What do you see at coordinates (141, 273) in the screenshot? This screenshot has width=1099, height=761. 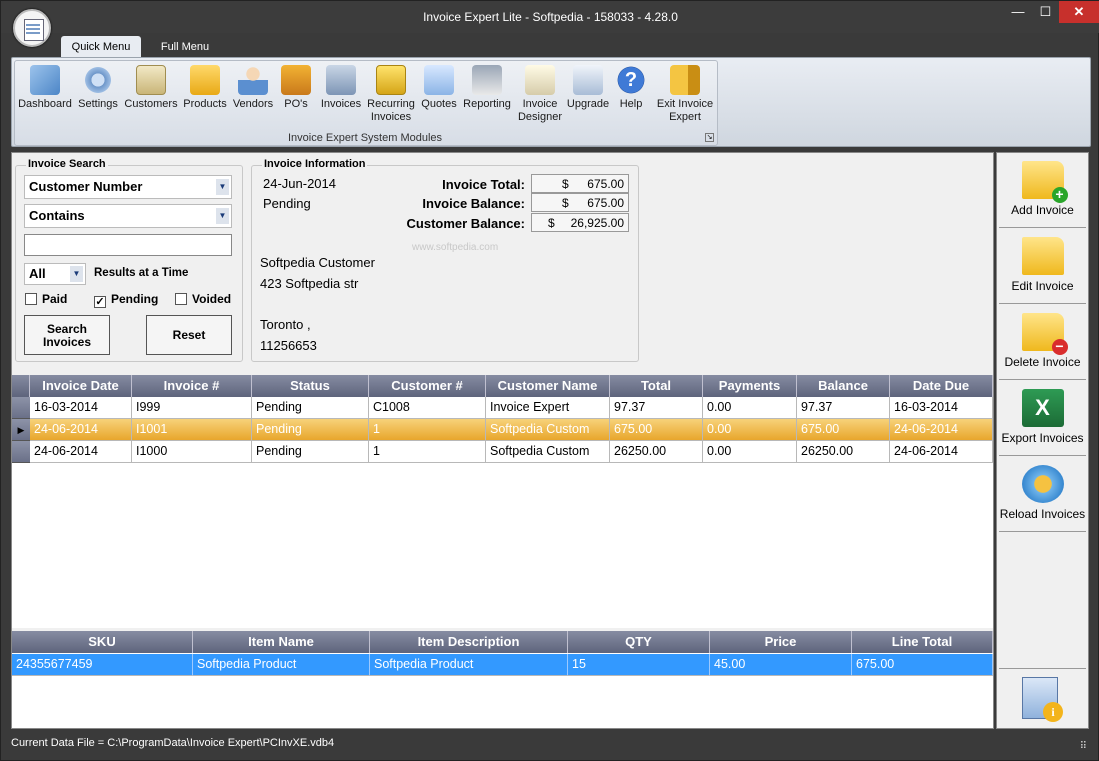 I see `results-label: Results at a Time` at bounding box center [141, 273].